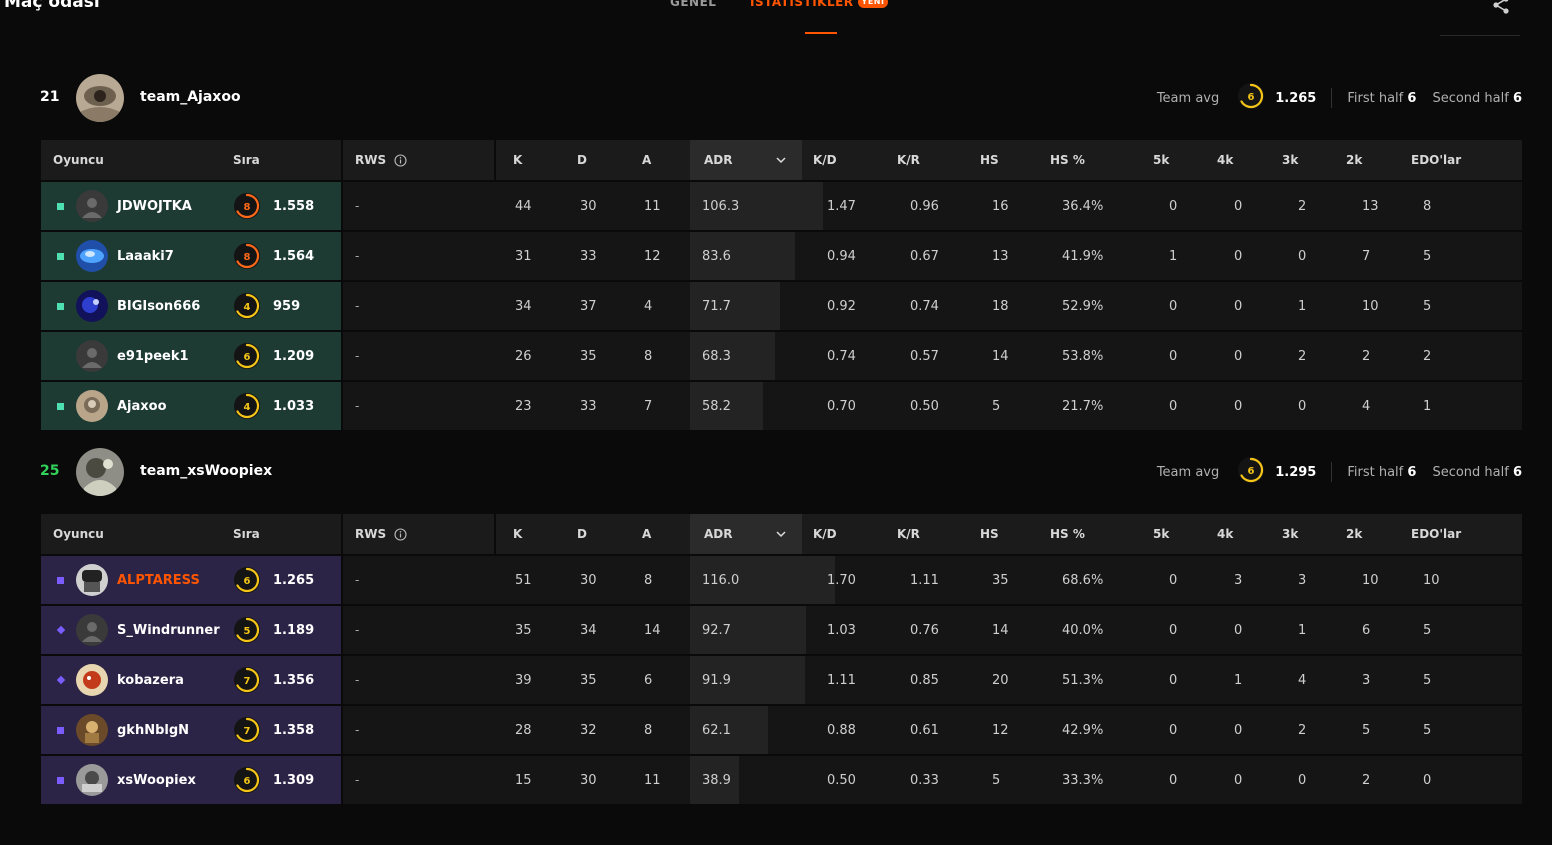  Describe the element at coordinates (158, 306) in the screenshot. I see `player-name: BIGIson666` at that location.